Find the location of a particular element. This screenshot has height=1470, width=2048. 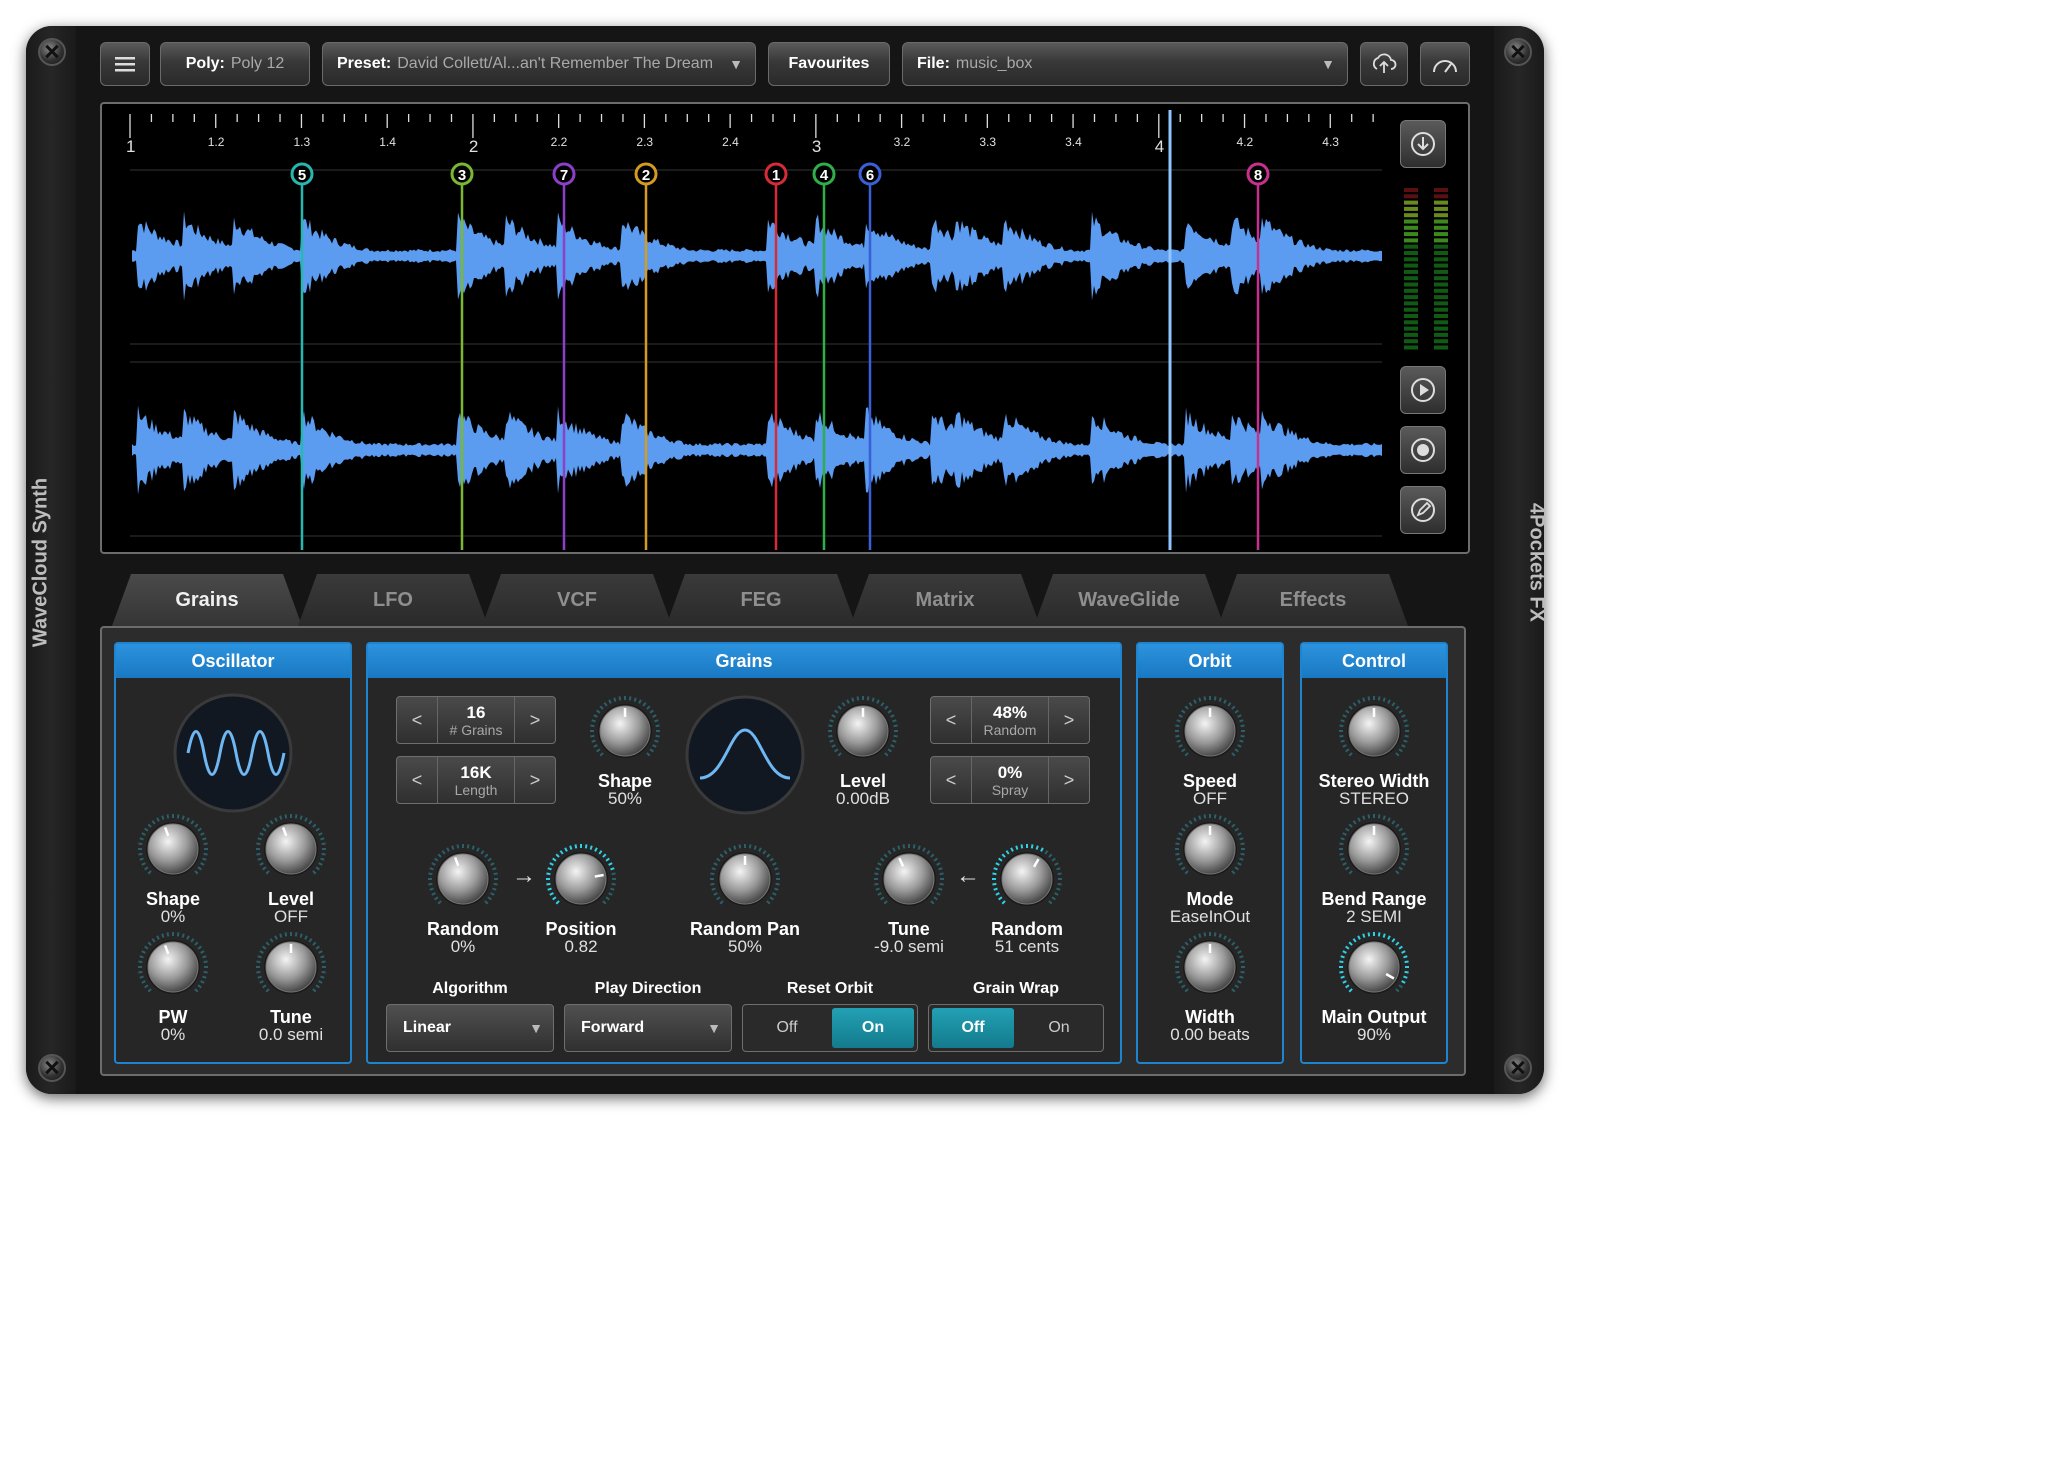

random-pan-value: 50% is located at coordinates (745, 946).